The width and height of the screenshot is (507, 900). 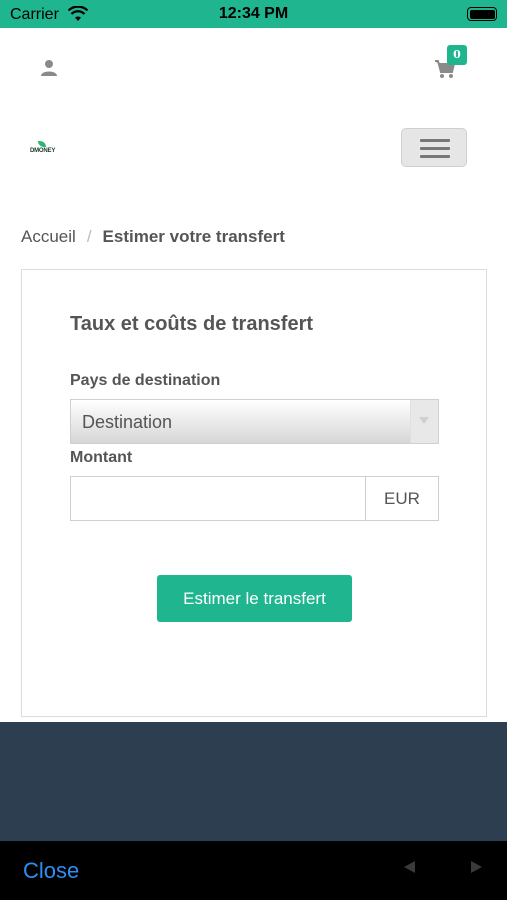 I want to click on hamburger-menu-button, so click(x=434, y=147).